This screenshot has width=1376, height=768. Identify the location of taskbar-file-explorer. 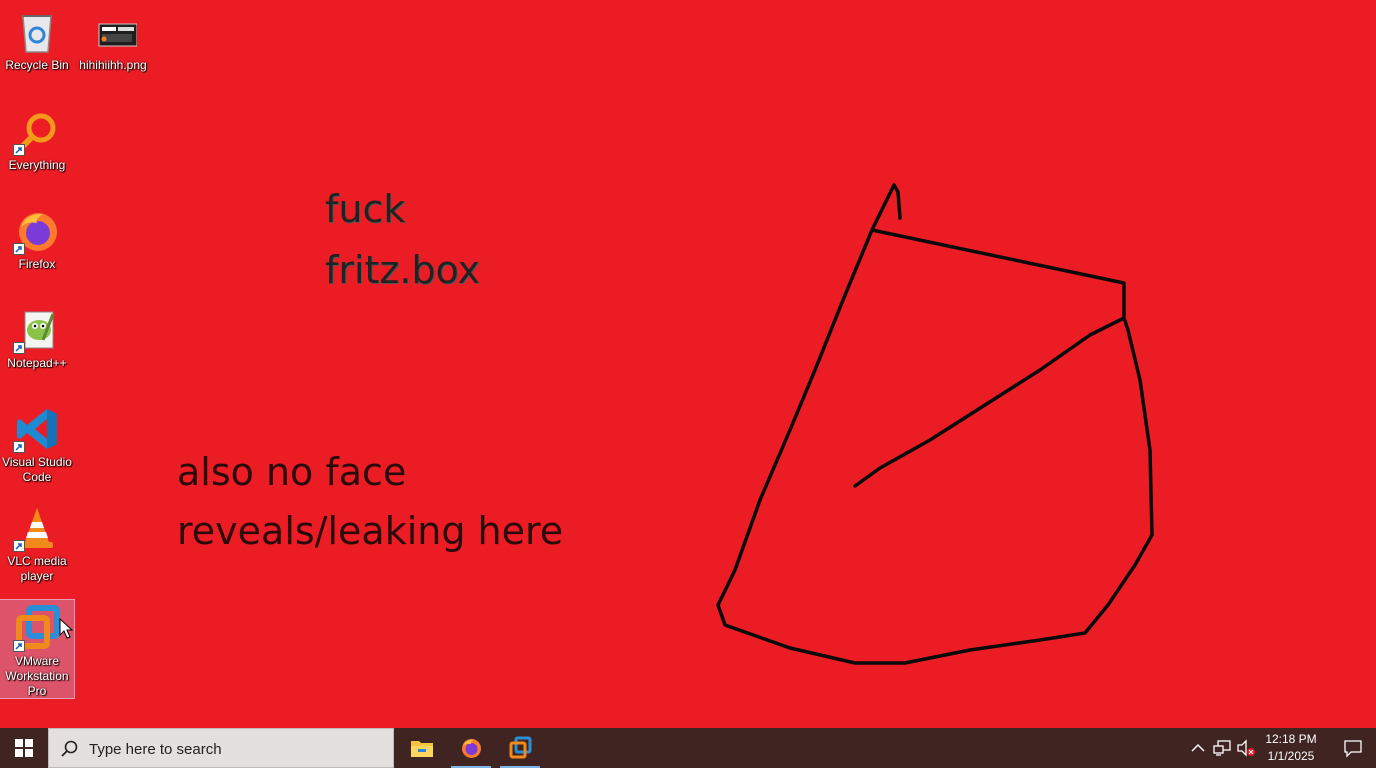
(422, 748).